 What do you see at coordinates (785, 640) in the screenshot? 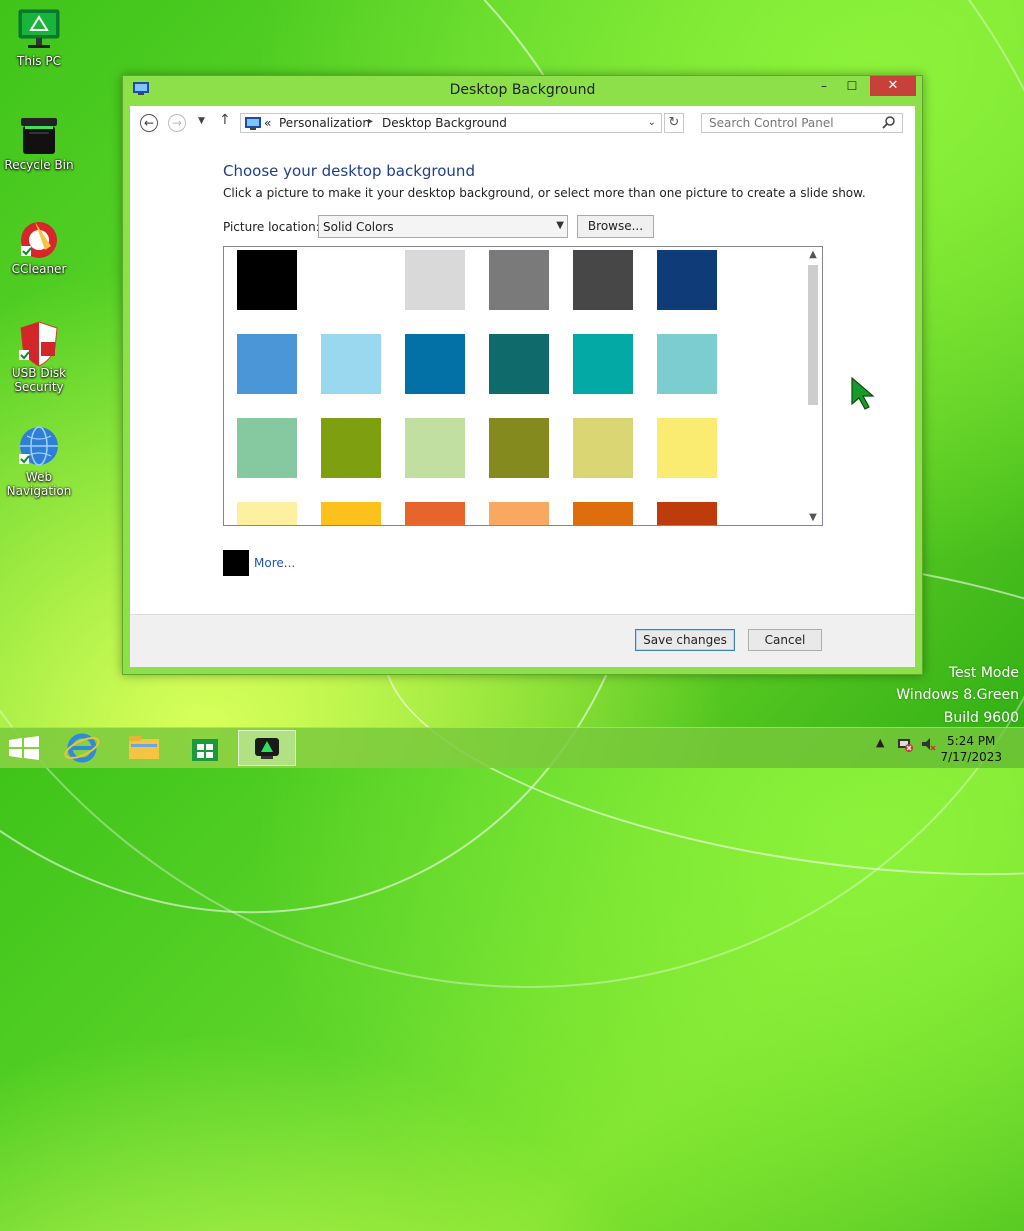
I see `cancel-button: Cancel` at bounding box center [785, 640].